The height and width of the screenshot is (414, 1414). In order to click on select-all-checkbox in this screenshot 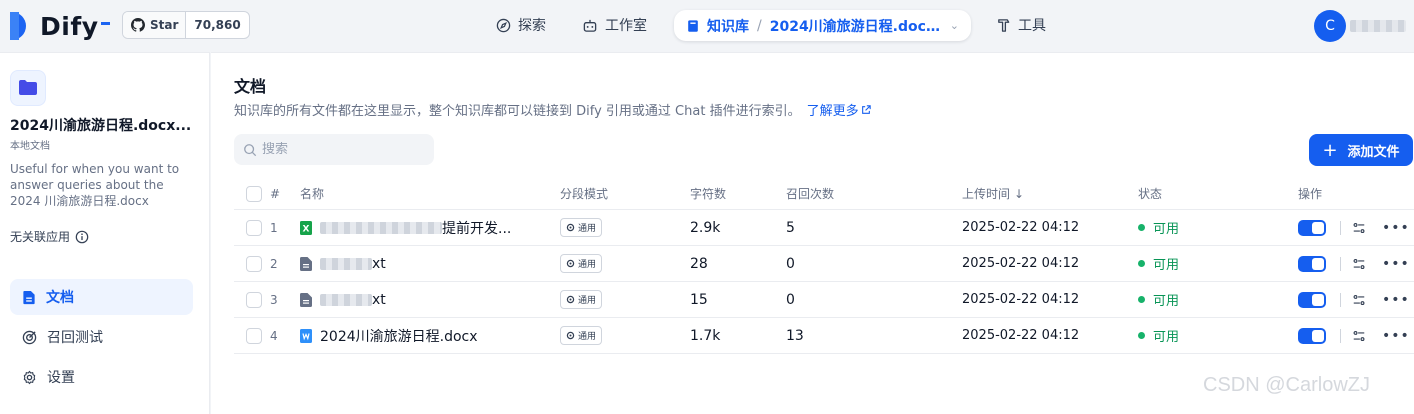, I will do `click(254, 193)`.